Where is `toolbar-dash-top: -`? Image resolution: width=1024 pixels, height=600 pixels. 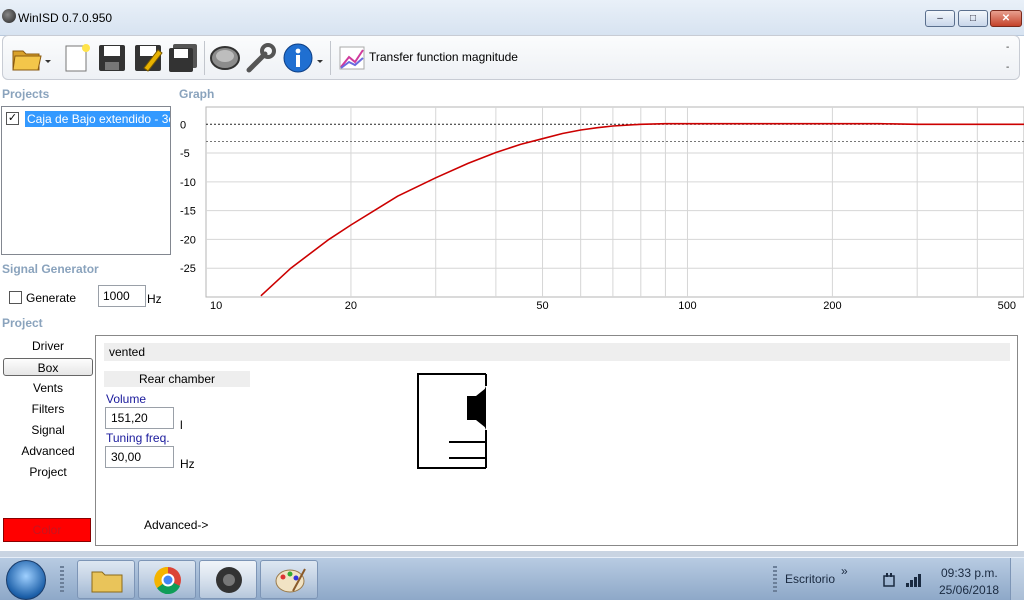
toolbar-dash-top: - is located at coordinates (1008, 47).